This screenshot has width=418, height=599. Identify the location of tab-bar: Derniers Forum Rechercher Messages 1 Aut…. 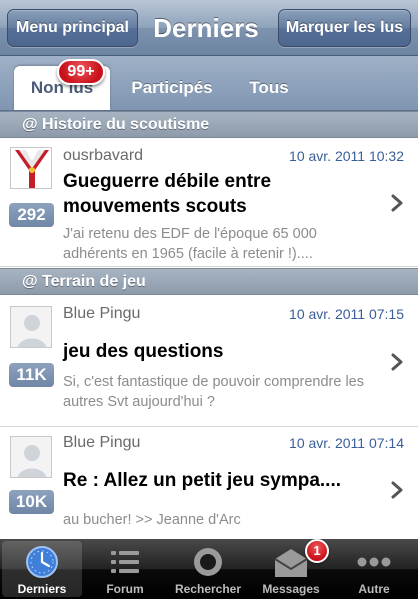
(209, 569).